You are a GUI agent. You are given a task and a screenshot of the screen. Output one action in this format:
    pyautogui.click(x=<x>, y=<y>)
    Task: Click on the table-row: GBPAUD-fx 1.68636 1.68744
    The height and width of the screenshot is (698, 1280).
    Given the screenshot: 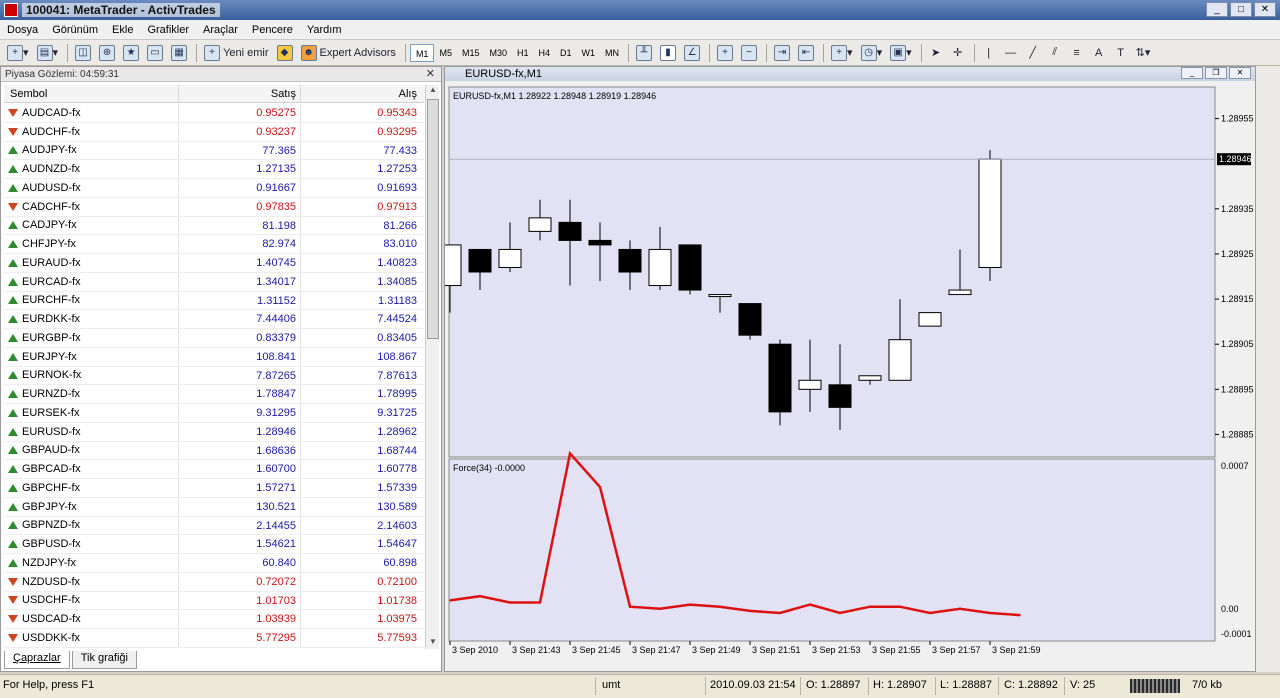 What is the action you would take?
    pyautogui.click(x=214, y=451)
    